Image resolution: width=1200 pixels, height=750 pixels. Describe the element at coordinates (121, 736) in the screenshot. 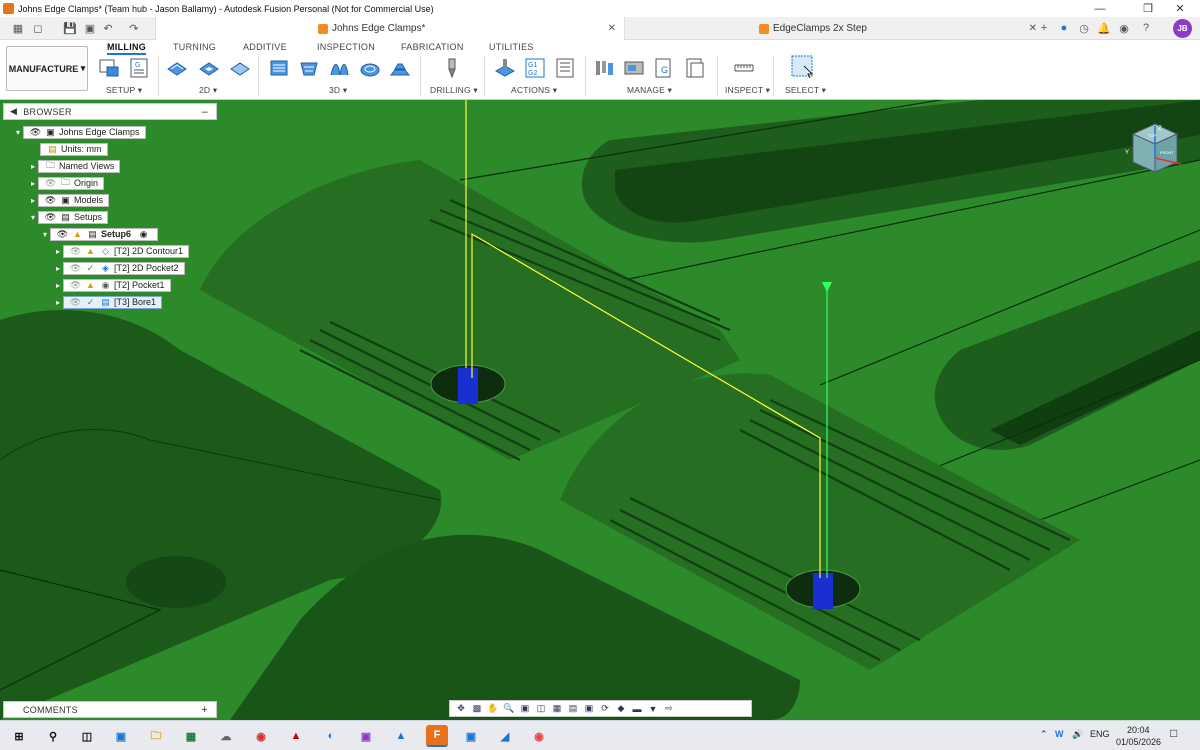

I see `store-icon: ▣` at that location.